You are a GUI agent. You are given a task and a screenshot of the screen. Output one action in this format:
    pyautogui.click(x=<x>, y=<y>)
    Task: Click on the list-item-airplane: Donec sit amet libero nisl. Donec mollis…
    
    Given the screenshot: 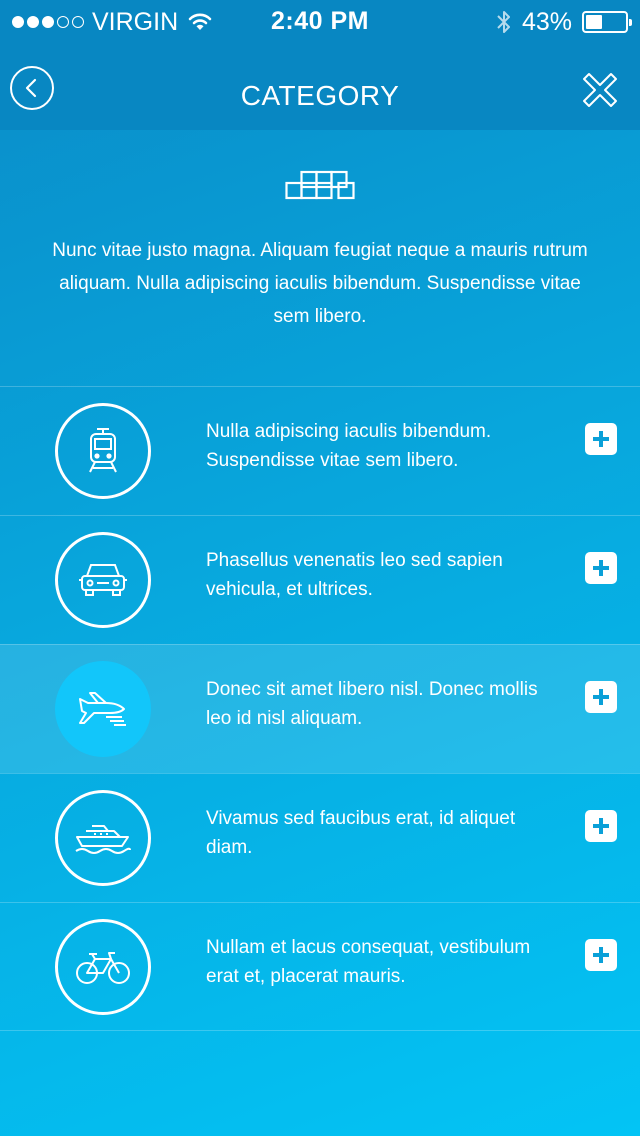 What is the action you would take?
    pyautogui.click(x=320, y=708)
    